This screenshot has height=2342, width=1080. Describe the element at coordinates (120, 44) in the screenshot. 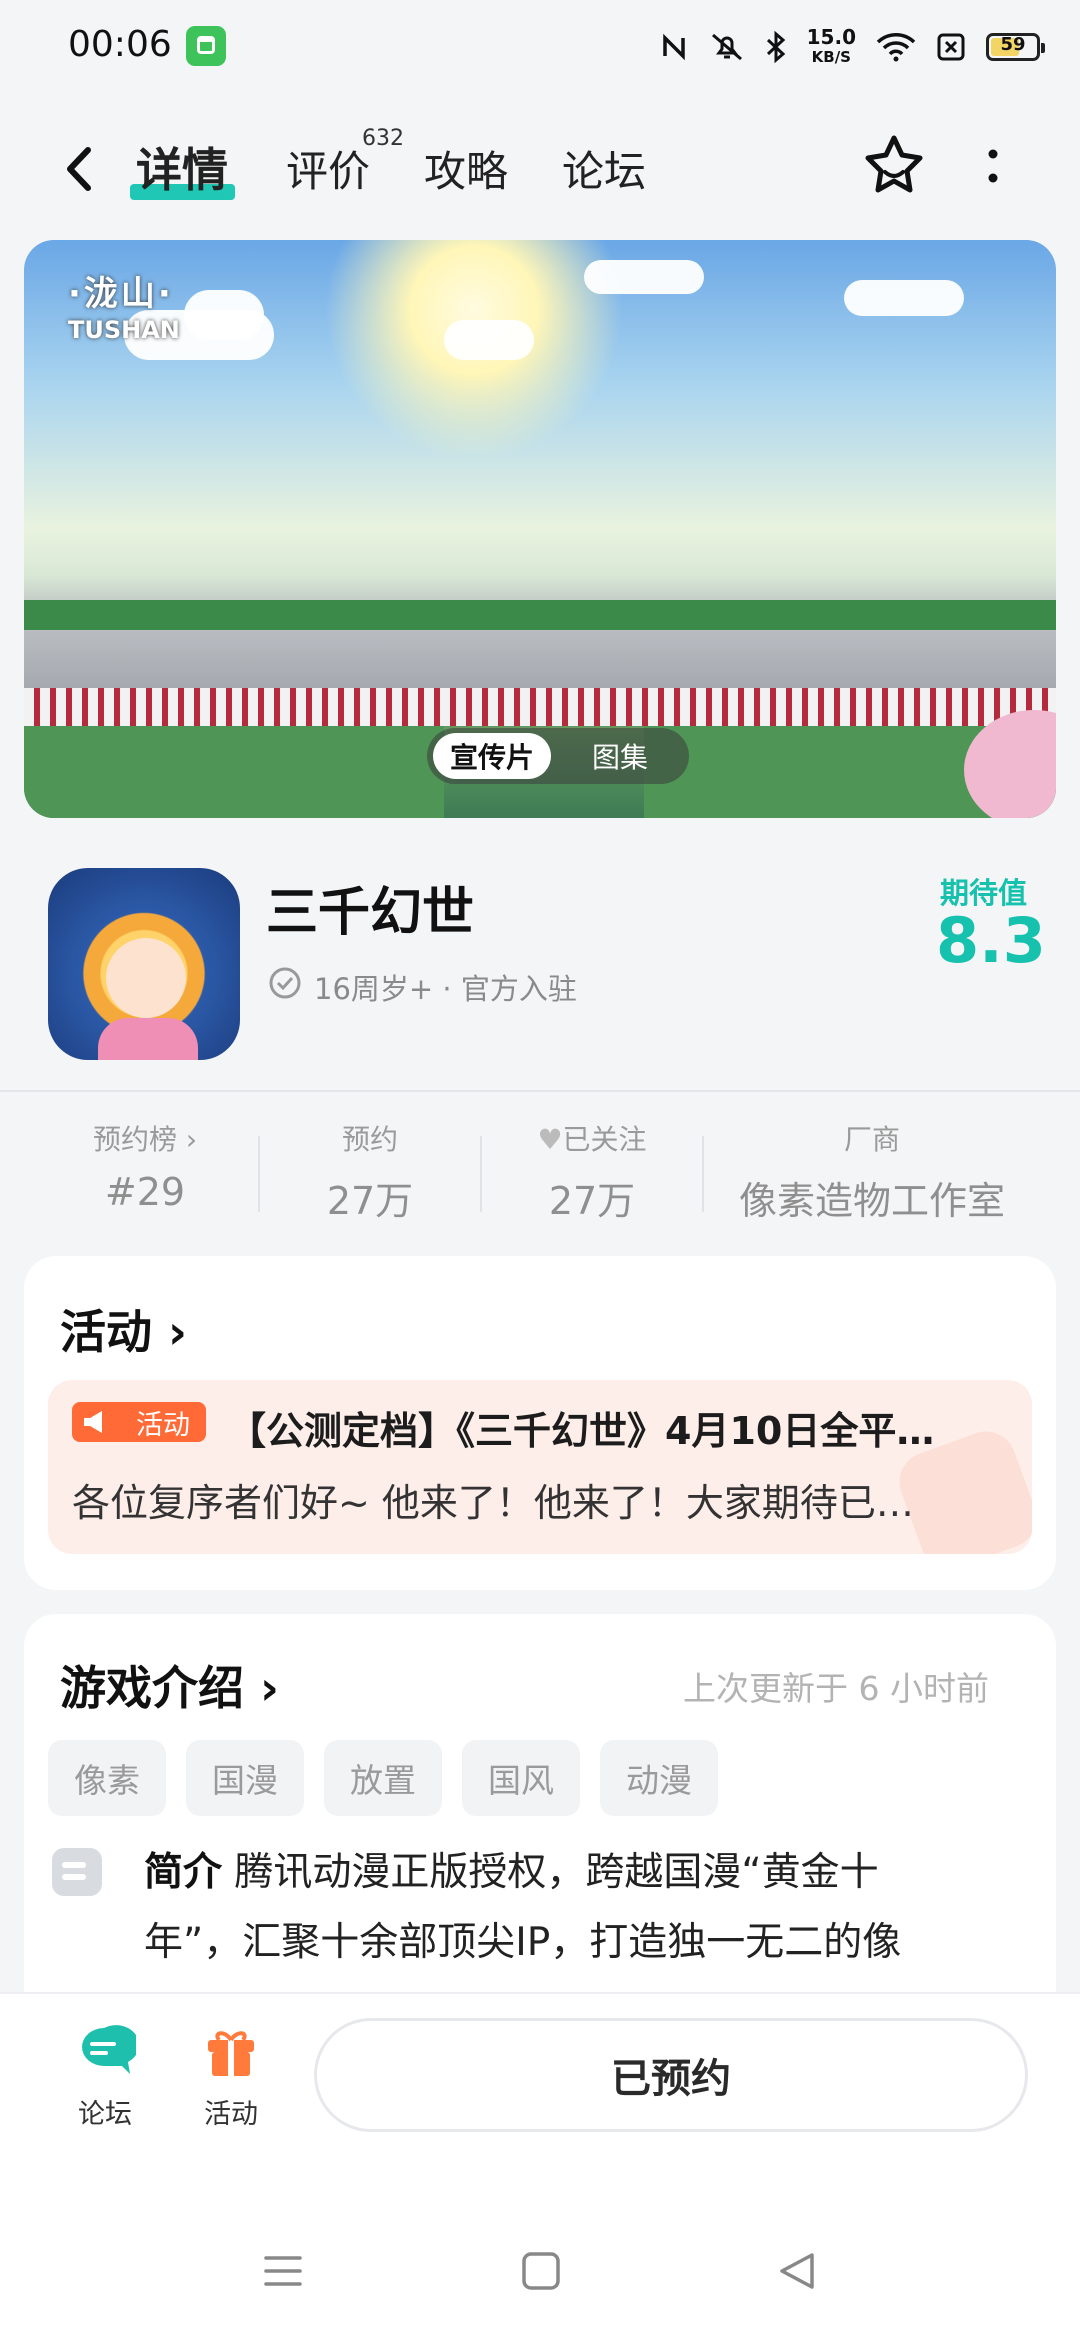

I see `status-time: 00:06` at that location.